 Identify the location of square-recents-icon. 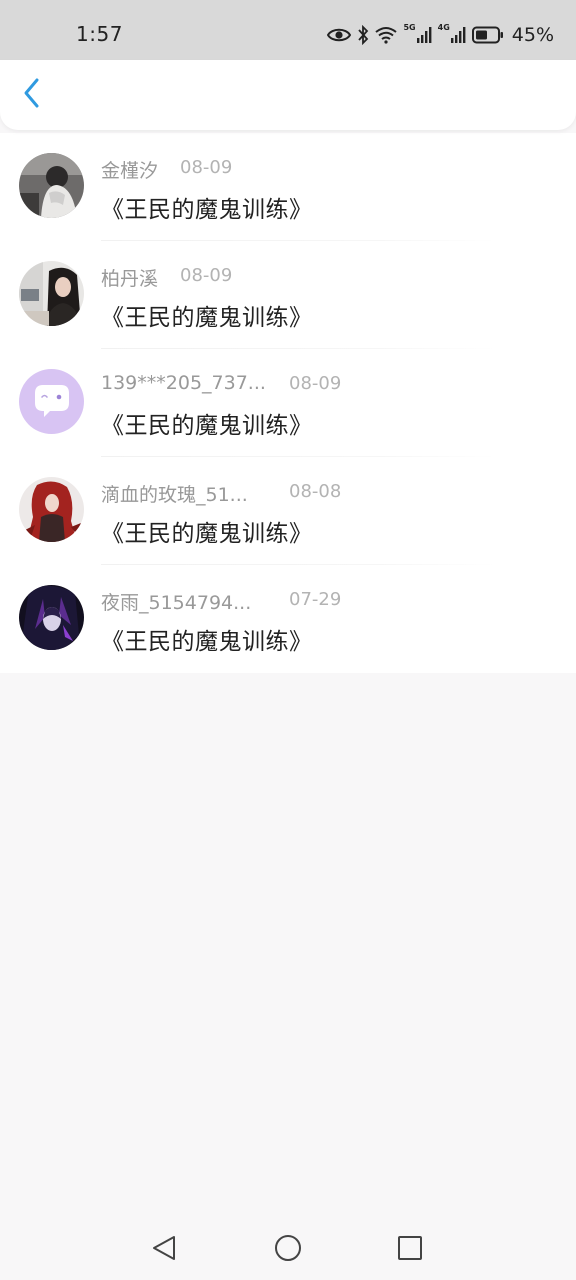
(410, 1252).